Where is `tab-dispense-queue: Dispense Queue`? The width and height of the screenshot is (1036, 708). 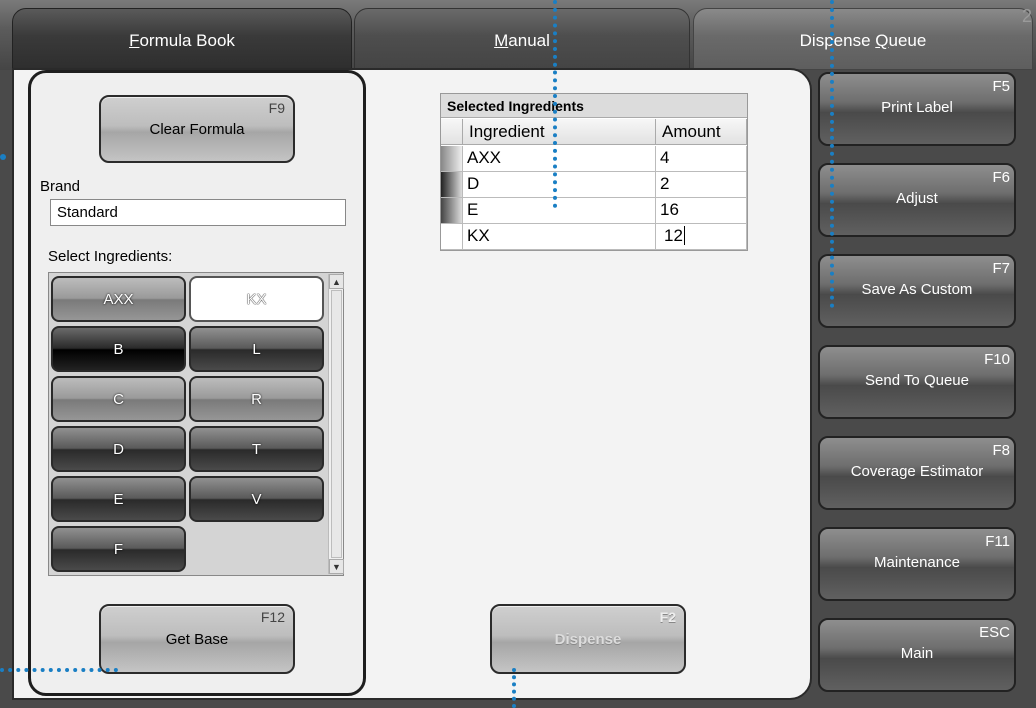
tab-dispense-queue: Dispense Queue is located at coordinates (863, 39).